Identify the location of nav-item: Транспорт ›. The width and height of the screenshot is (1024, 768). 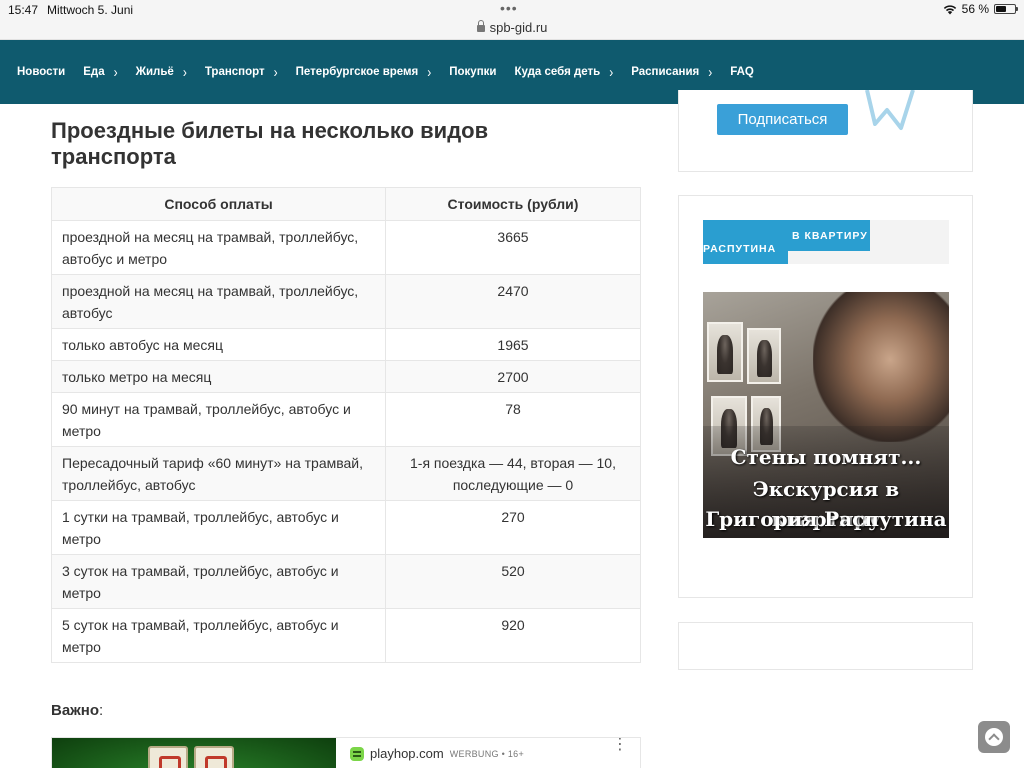
(241, 72).